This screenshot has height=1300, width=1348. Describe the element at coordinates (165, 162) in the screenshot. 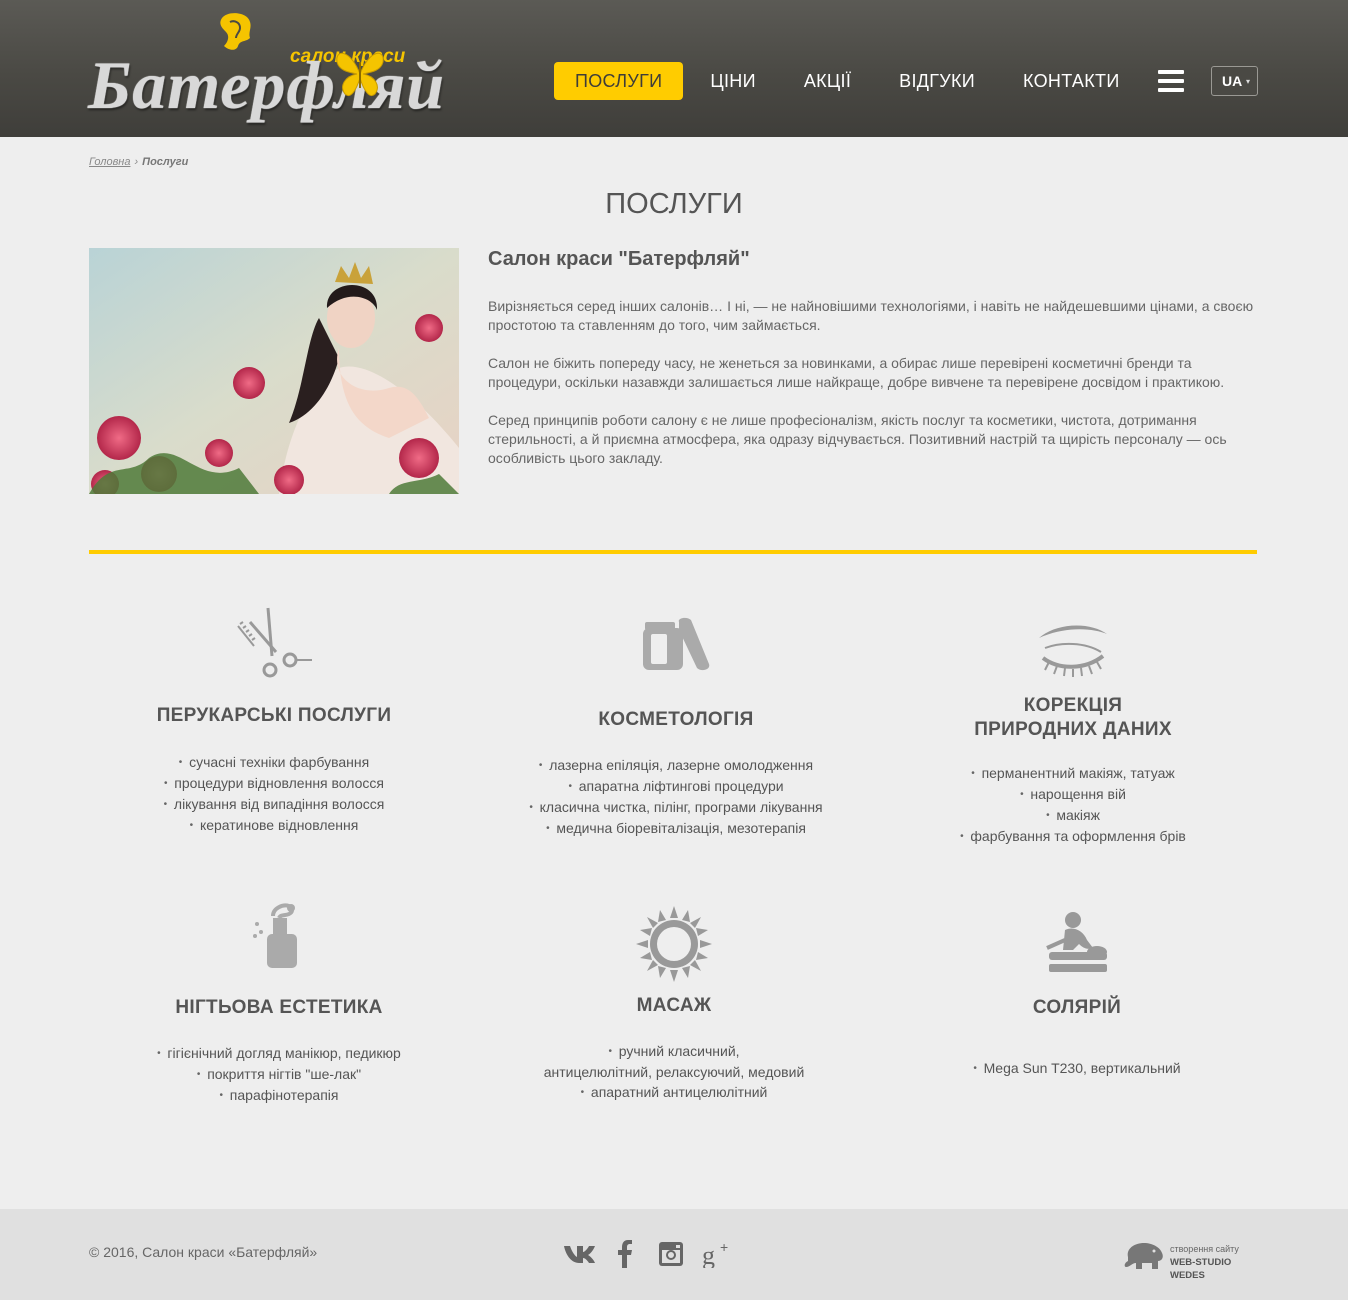

I see `breadcrumb-current: Послуги` at that location.